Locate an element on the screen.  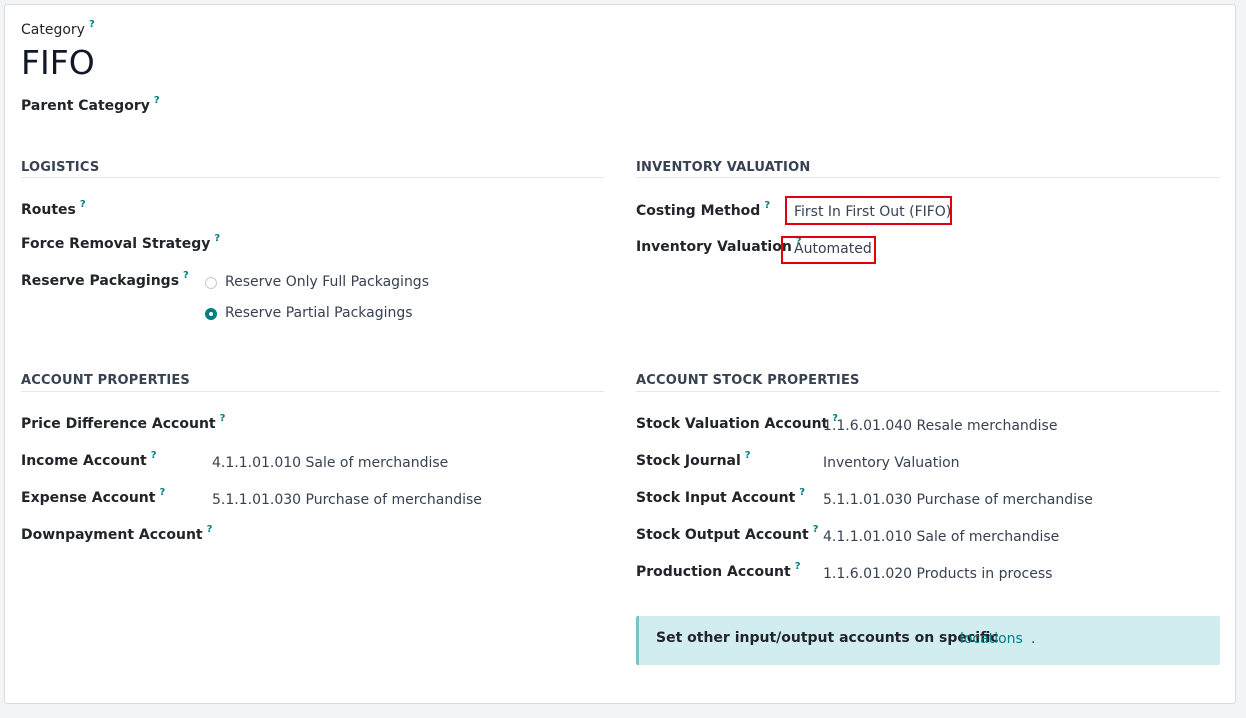
parent-category-label: Parent Category? is located at coordinates (90, 104).